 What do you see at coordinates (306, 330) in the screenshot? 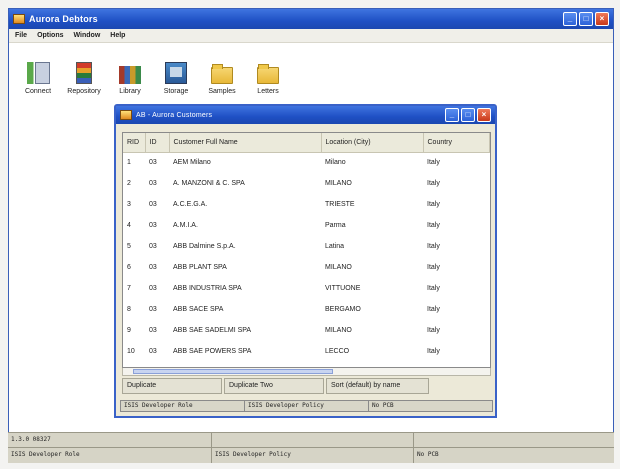
I see `table-row: 9 03 ABB SAE SADELMI SPA MILANO Italy` at bounding box center [306, 330].